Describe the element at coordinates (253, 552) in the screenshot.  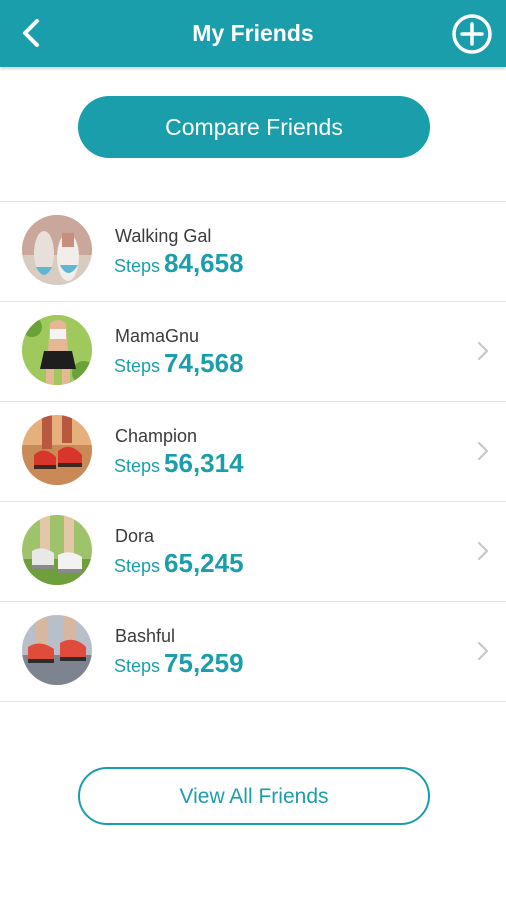
I see `friend-row: Dora Steps 65,245` at that location.